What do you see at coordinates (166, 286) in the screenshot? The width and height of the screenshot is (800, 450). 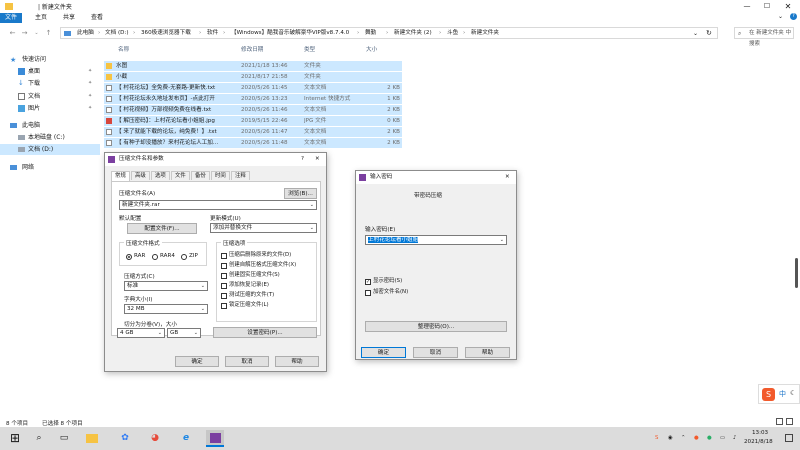 I see `method-select: 标准 ⌄` at bounding box center [166, 286].